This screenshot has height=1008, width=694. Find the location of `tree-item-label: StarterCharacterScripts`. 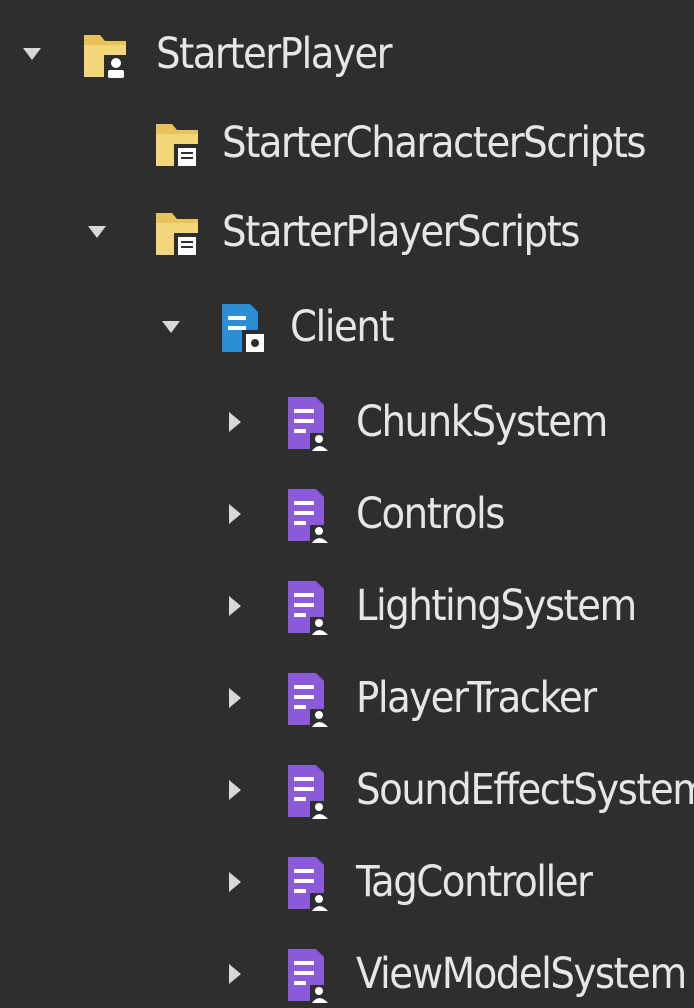

tree-item-label: StarterCharacterScripts is located at coordinates (434, 143).